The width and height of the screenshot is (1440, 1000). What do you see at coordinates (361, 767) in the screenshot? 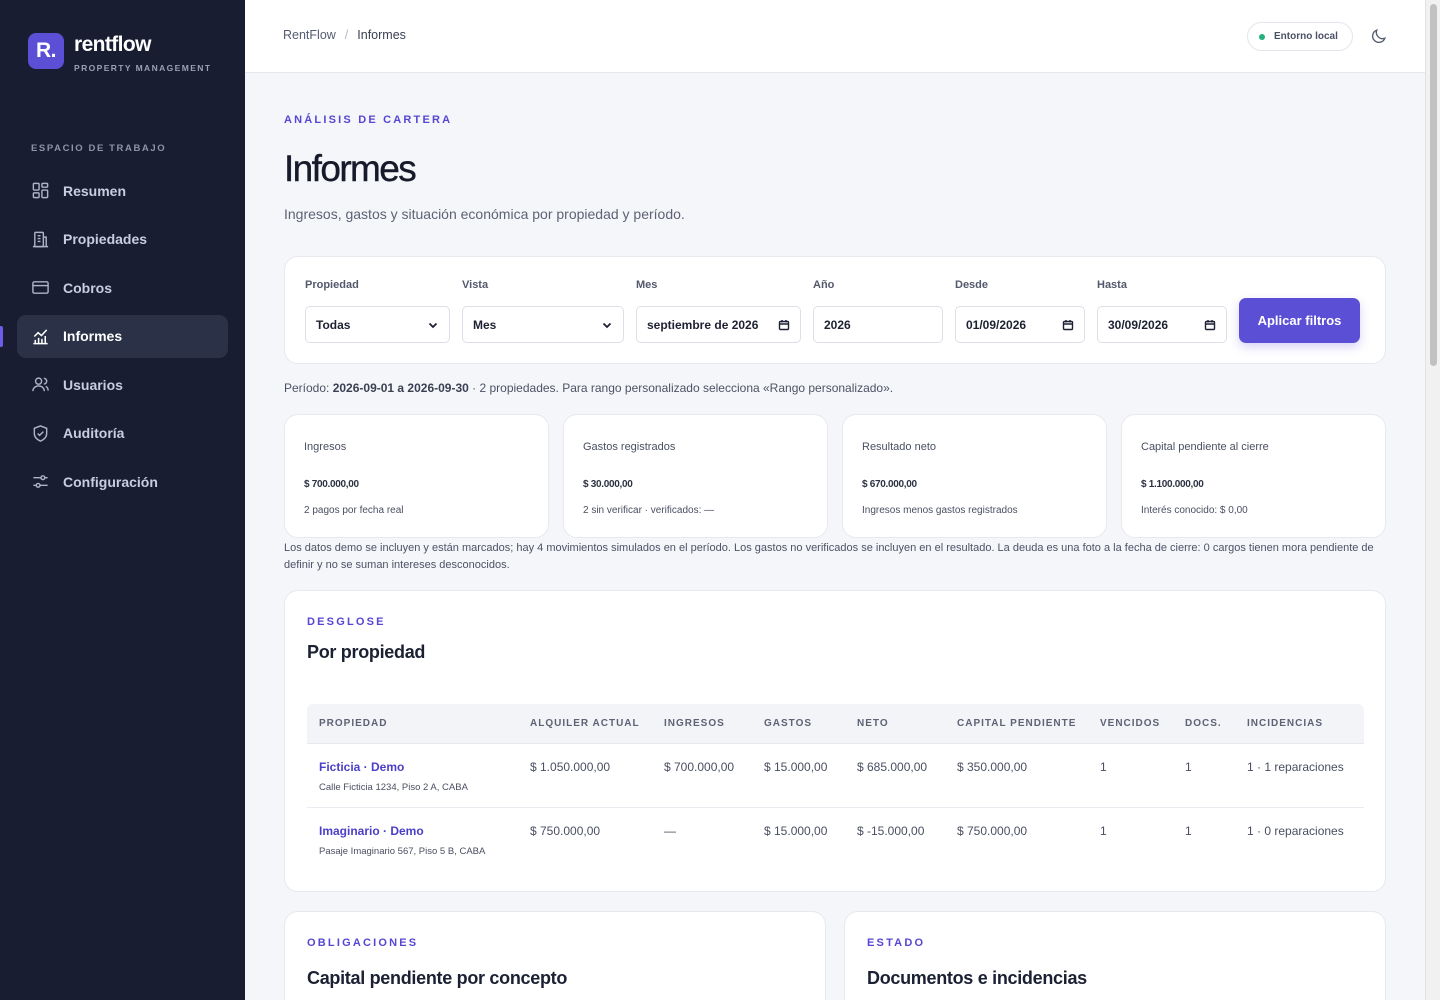
I see `property-link: Ficticia · Demo` at bounding box center [361, 767].